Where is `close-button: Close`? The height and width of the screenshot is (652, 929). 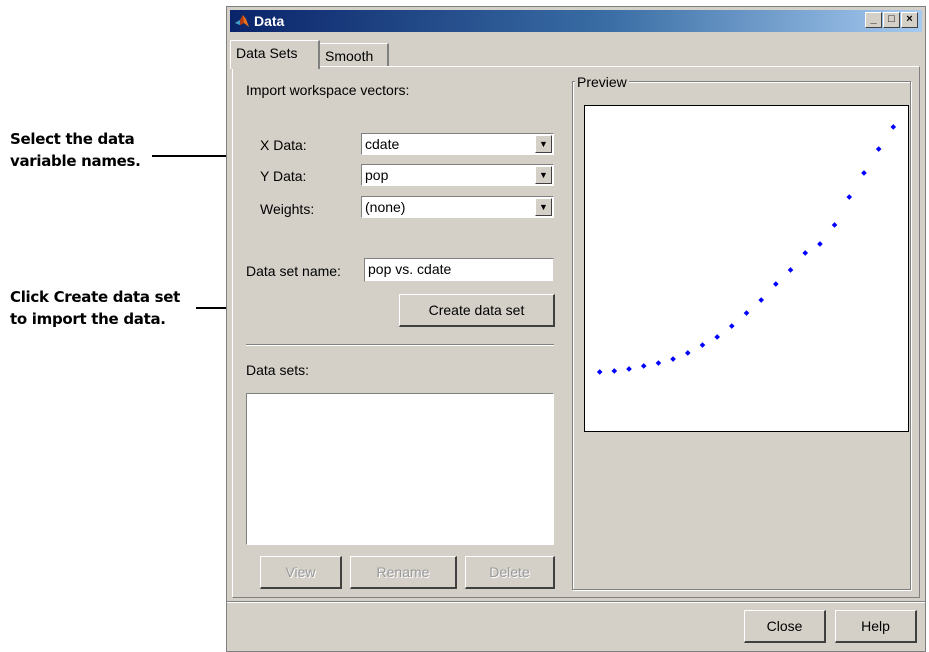 close-button: Close is located at coordinates (785, 626).